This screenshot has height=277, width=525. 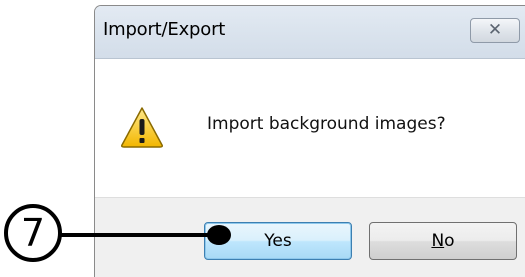 What do you see at coordinates (164, 29) in the screenshot?
I see `dialog-title: Import/Export` at bounding box center [164, 29].